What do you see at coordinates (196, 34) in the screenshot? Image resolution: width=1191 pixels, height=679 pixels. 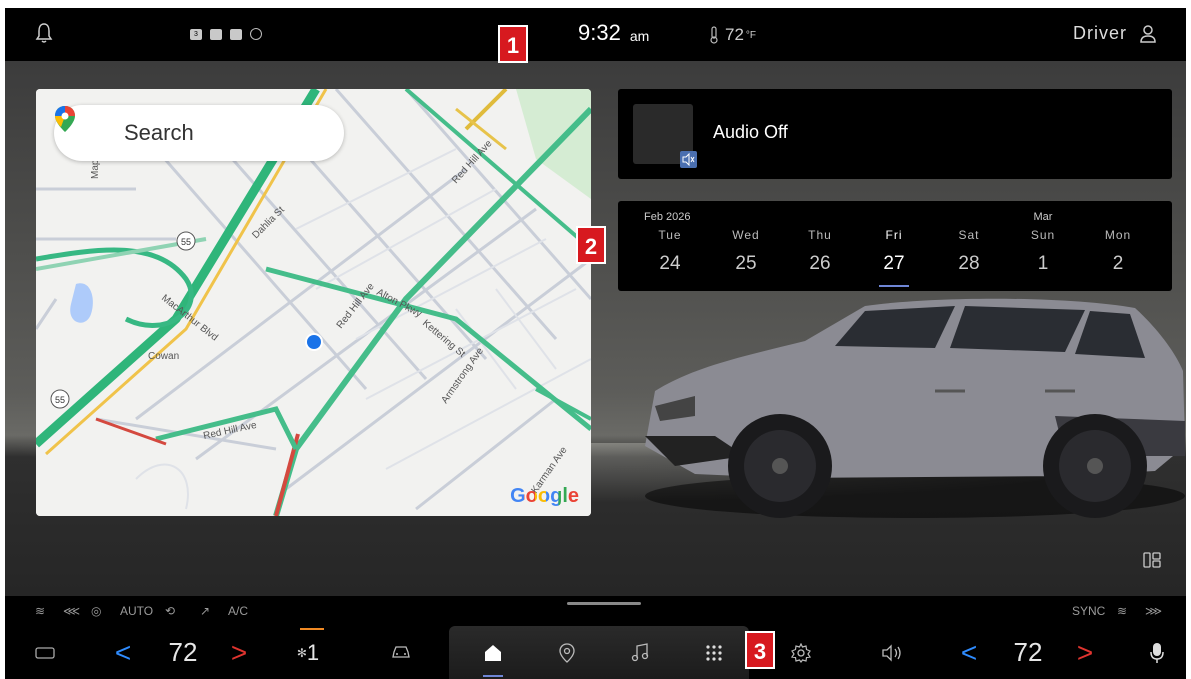 I see `messages-icon: 3` at bounding box center [196, 34].